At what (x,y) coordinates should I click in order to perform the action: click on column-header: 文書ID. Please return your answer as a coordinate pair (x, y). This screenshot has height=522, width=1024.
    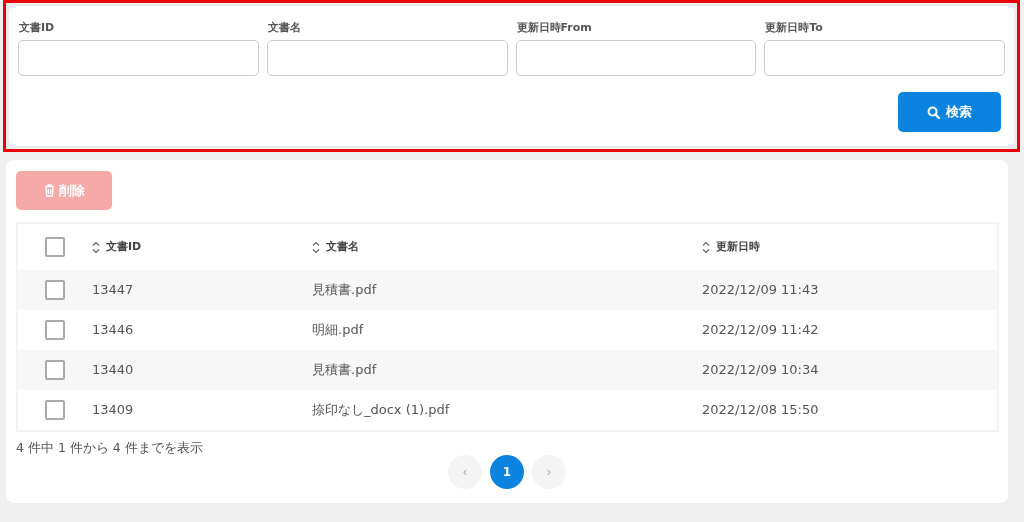
    Looking at the image, I should click on (124, 247).